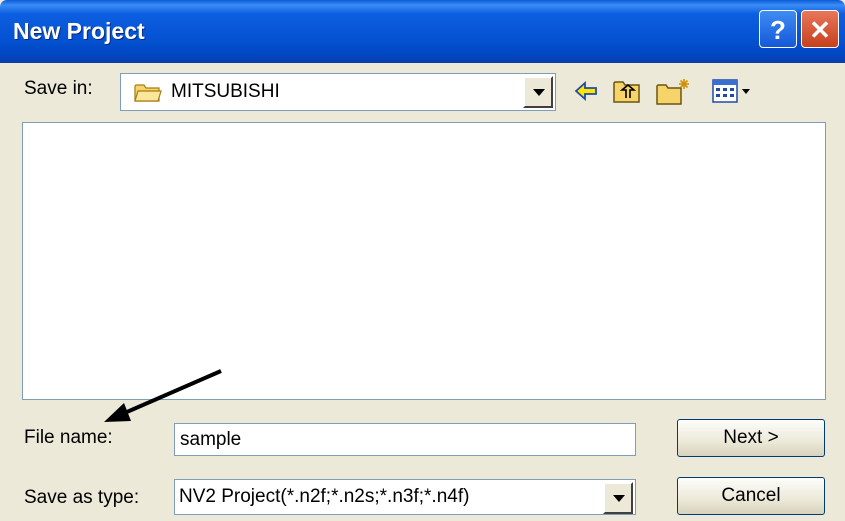  I want to click on next-button: Next >, so click(751, 438).